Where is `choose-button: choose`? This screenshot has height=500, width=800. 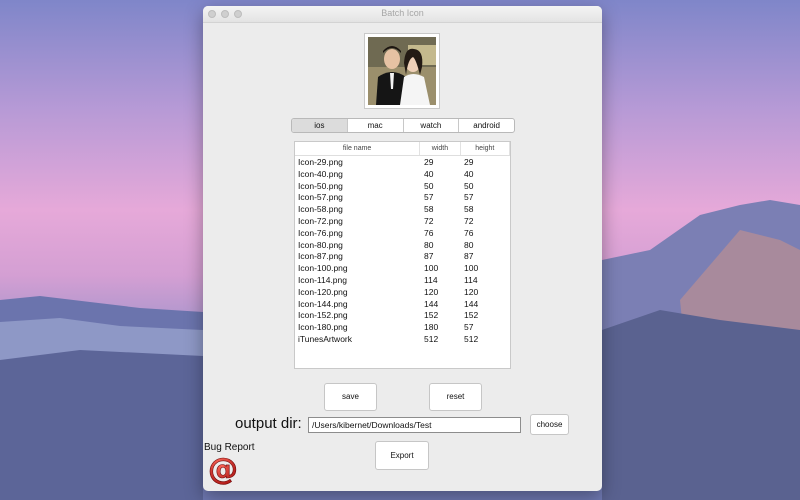
choose-button: choose is located at coordinates (549, 424).